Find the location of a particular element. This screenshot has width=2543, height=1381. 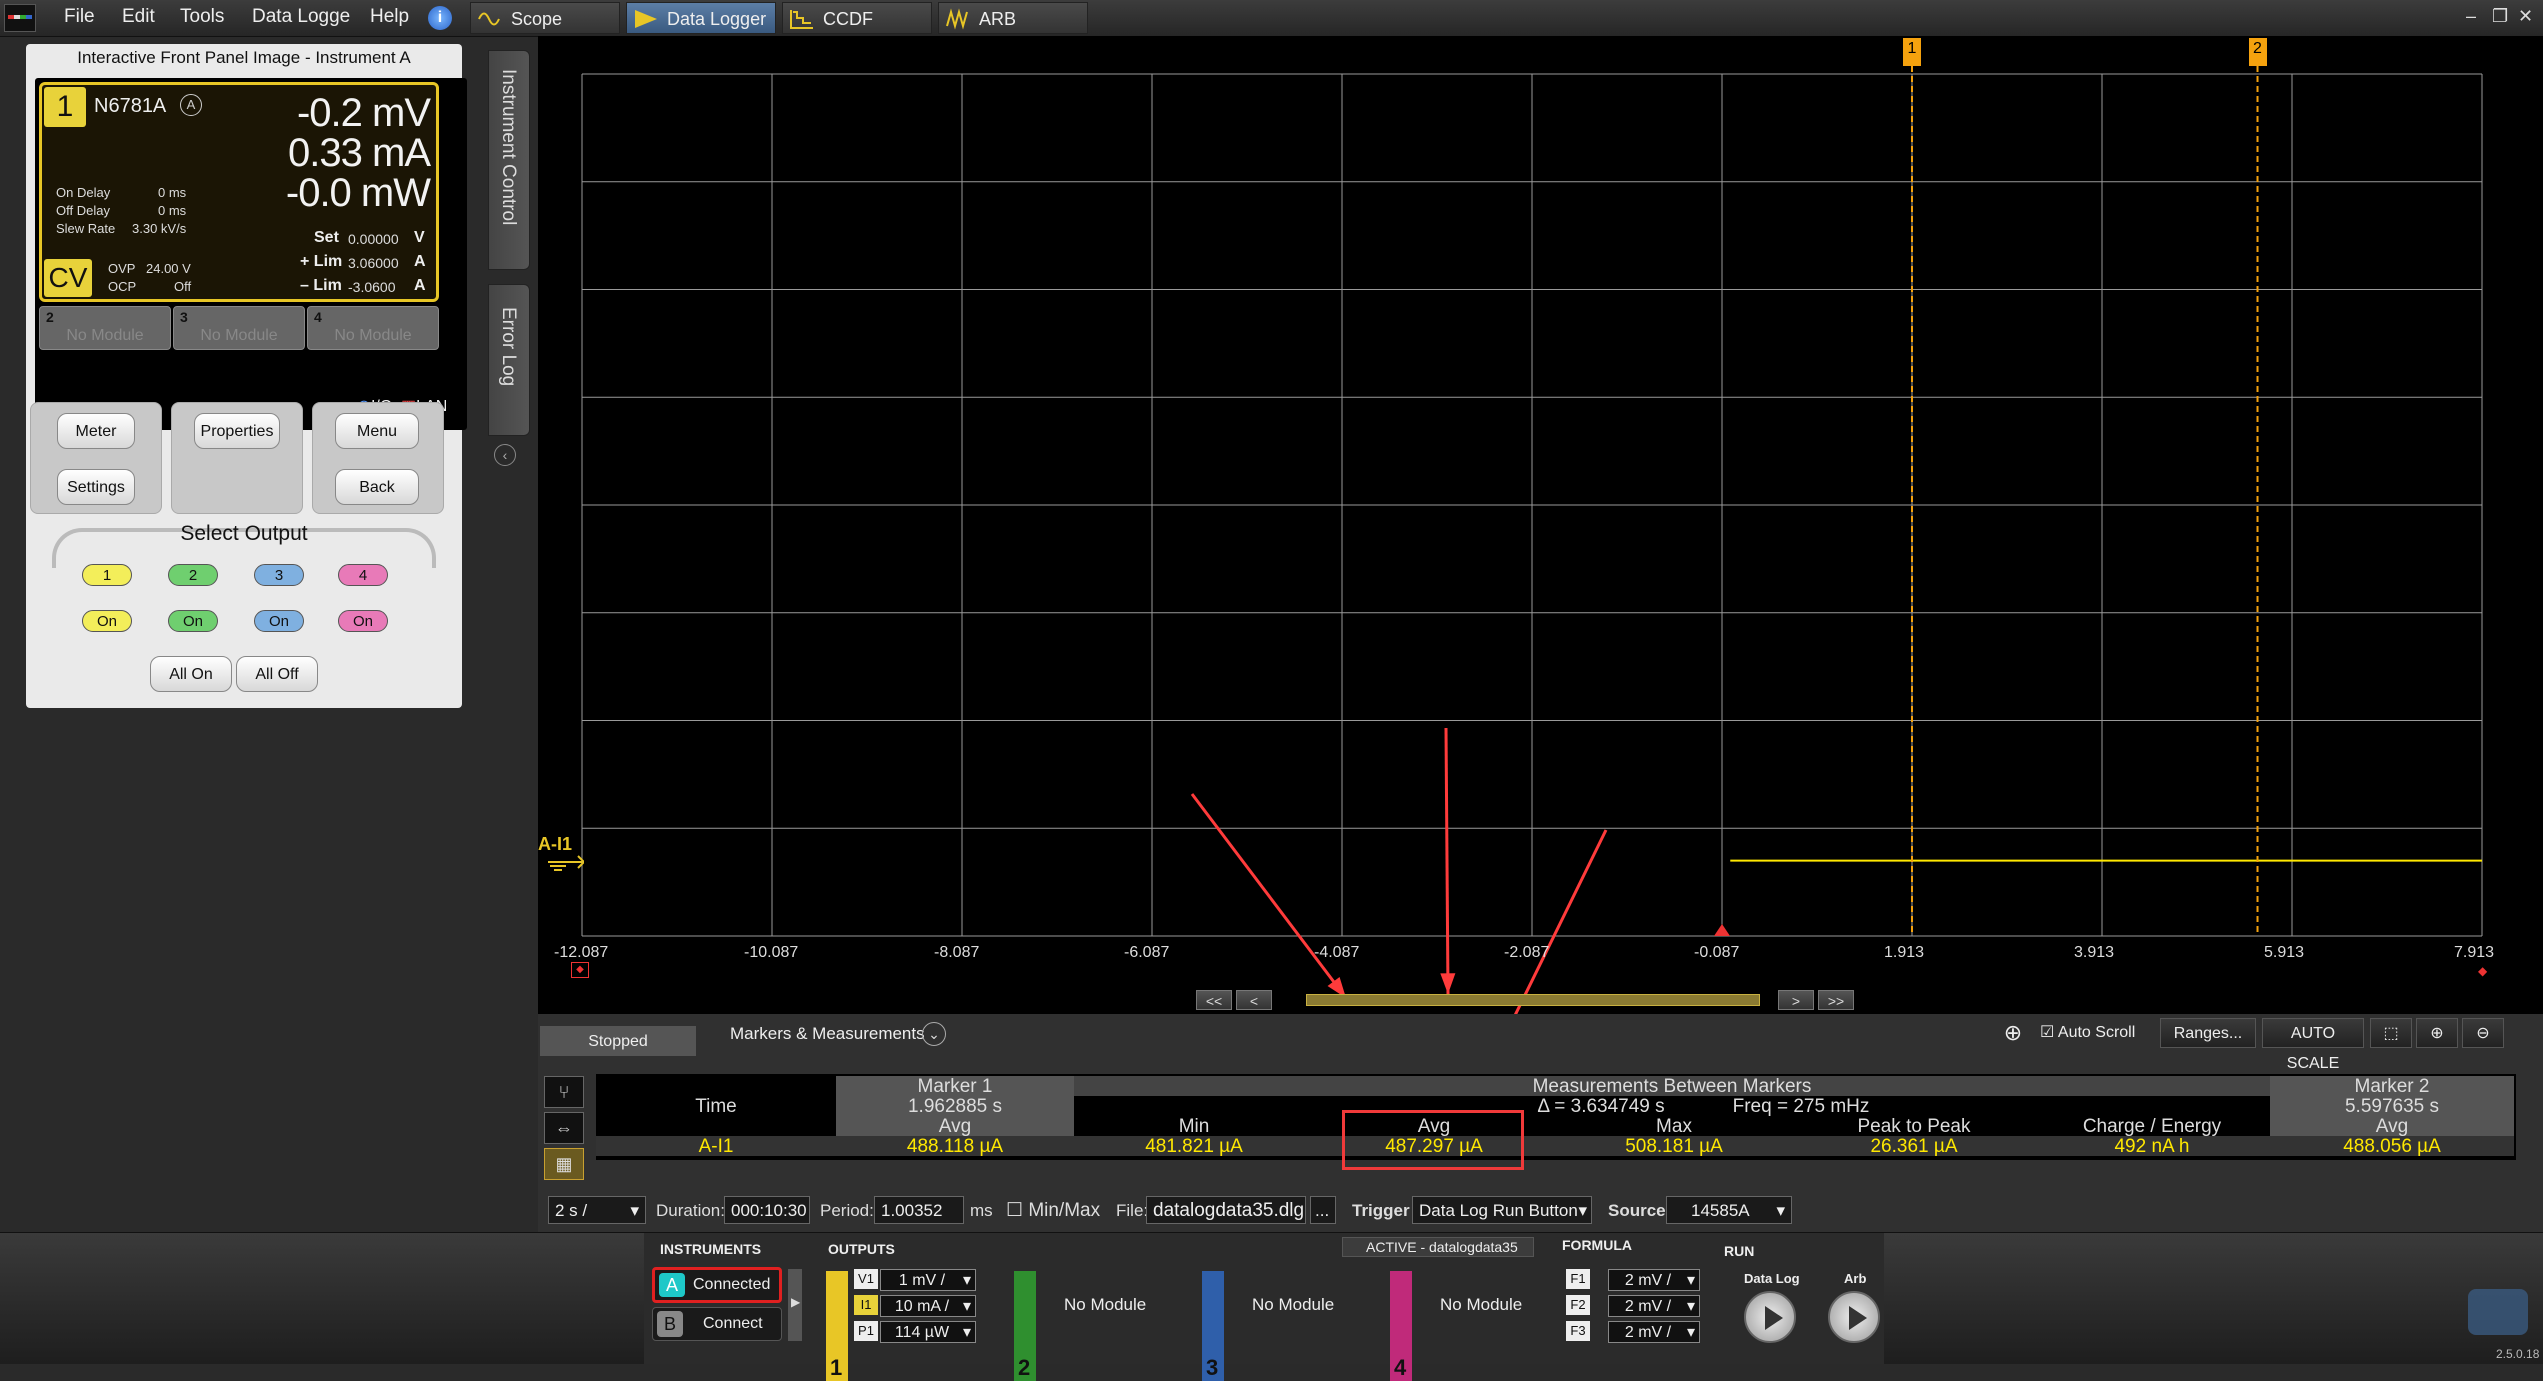

marker-1-handle: 1 is located at coordinates (1912, 52).